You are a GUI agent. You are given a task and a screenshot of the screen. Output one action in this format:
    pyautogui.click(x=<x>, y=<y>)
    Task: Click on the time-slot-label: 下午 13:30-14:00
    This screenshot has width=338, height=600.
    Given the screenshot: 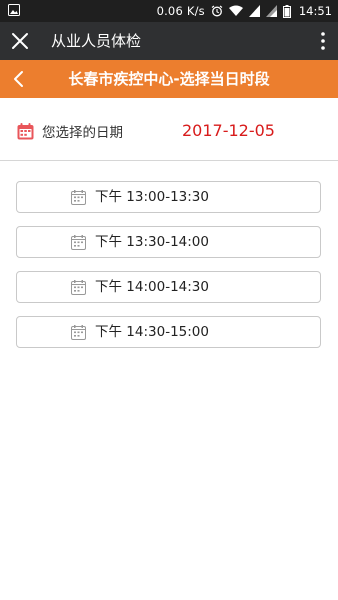 What is the action you would take?
    pyautogui.click(x=152, y=242)
    